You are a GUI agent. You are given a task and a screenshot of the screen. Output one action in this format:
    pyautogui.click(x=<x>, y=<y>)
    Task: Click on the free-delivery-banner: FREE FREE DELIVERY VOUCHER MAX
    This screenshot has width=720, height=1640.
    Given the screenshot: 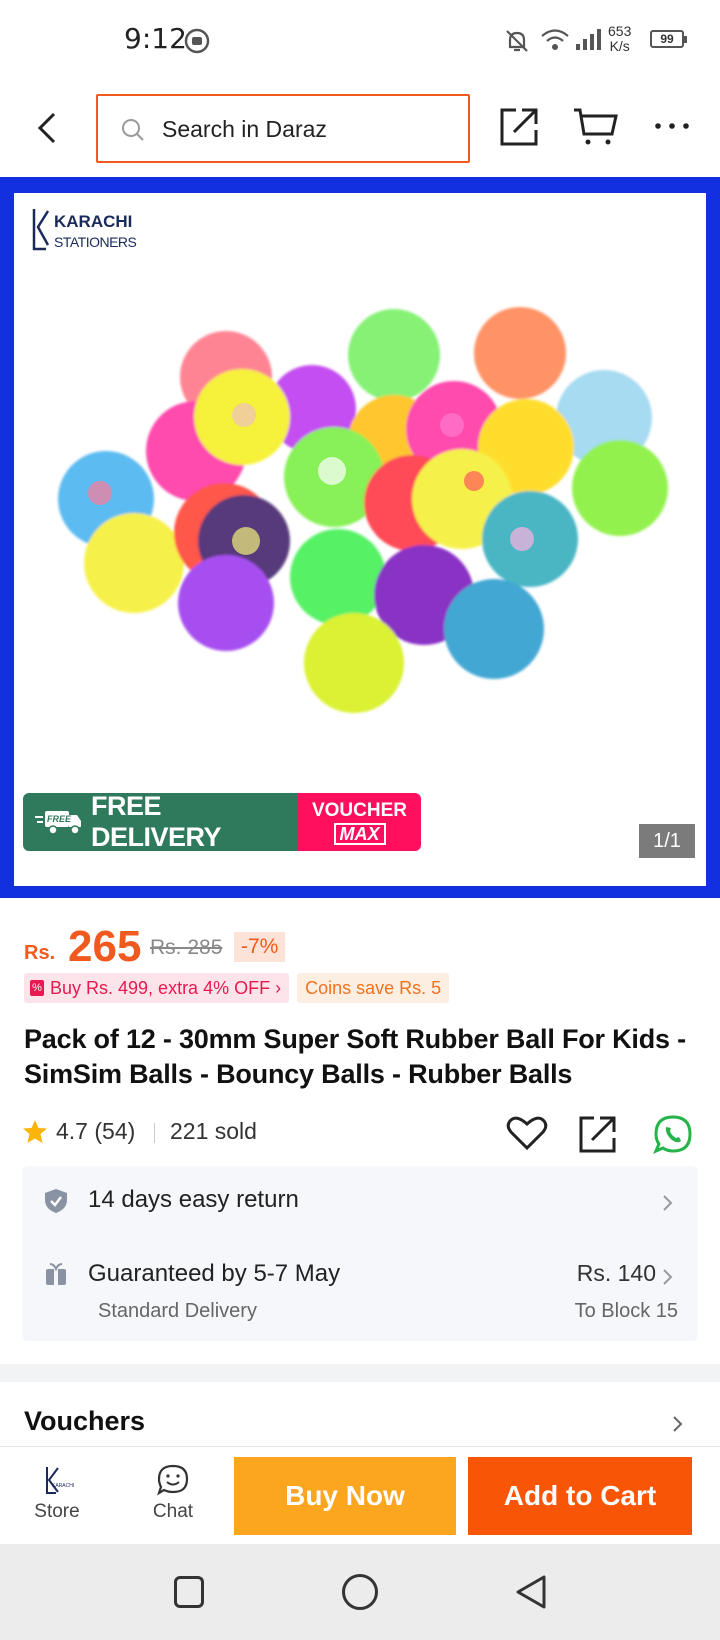 What is the action you would take?
    pyautogui.click(x=222, y=822)
    